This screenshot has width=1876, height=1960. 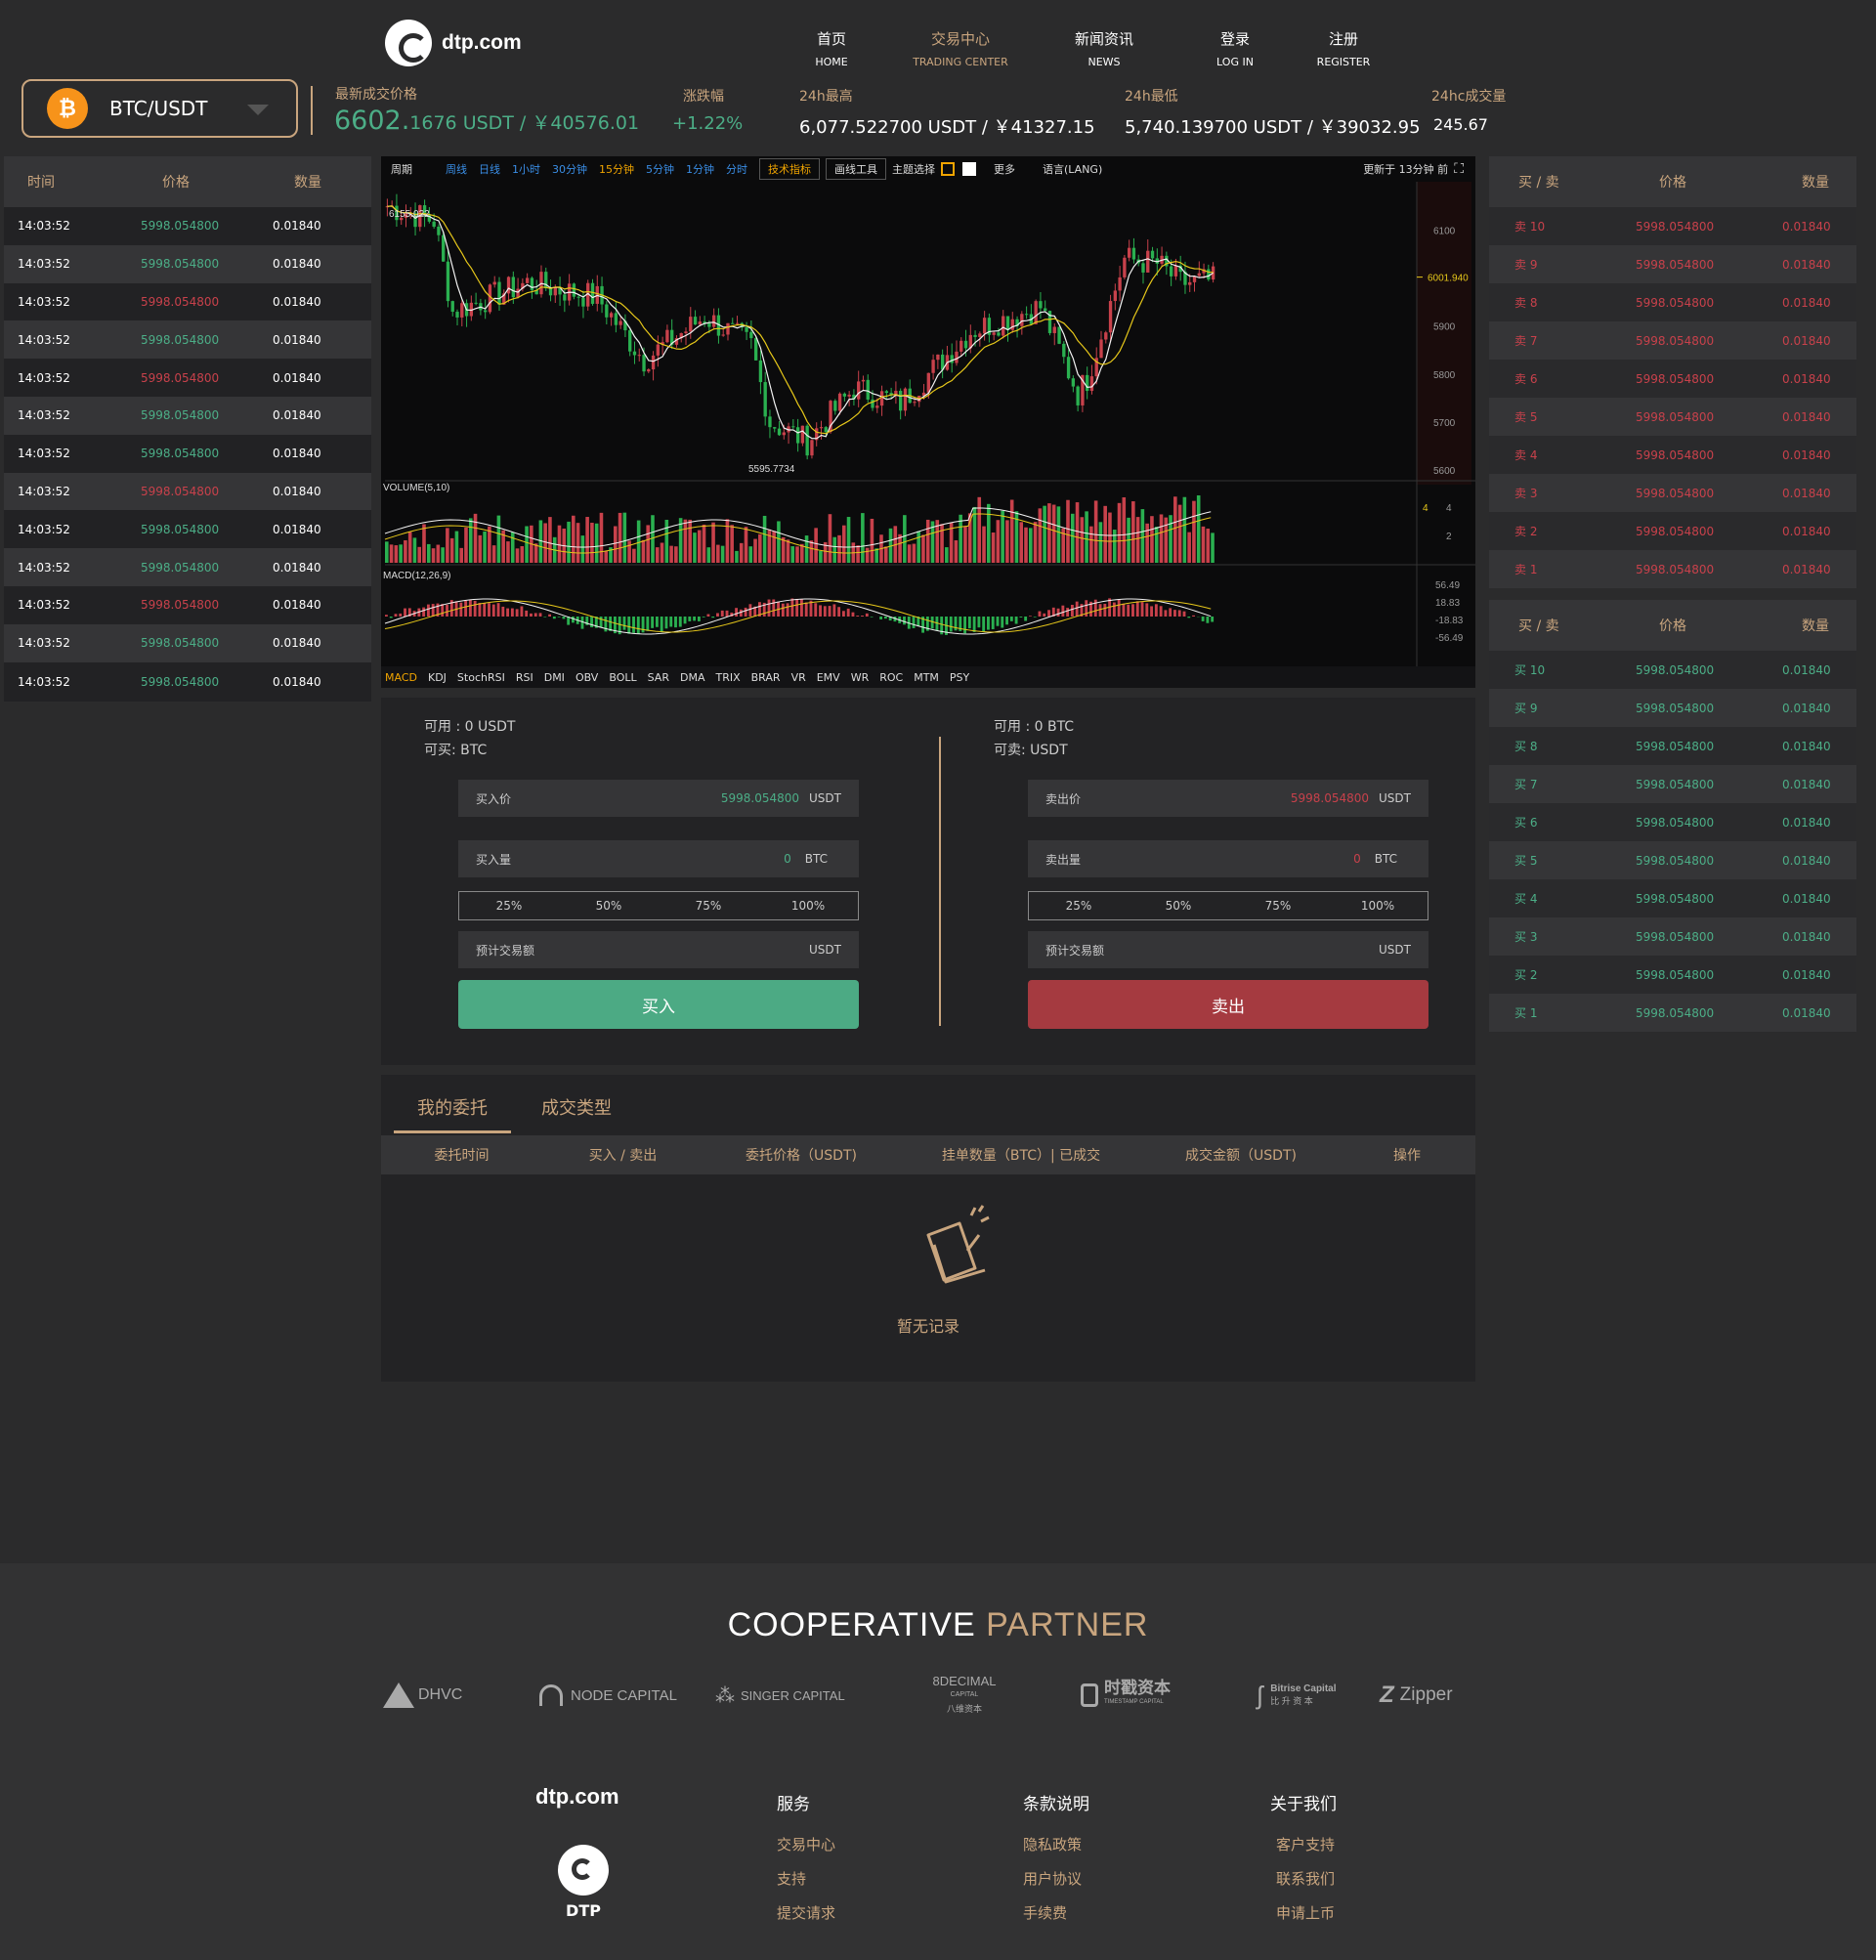 I want to click on indicator-tab-mtm: MTM, so click(x=926, y=677).